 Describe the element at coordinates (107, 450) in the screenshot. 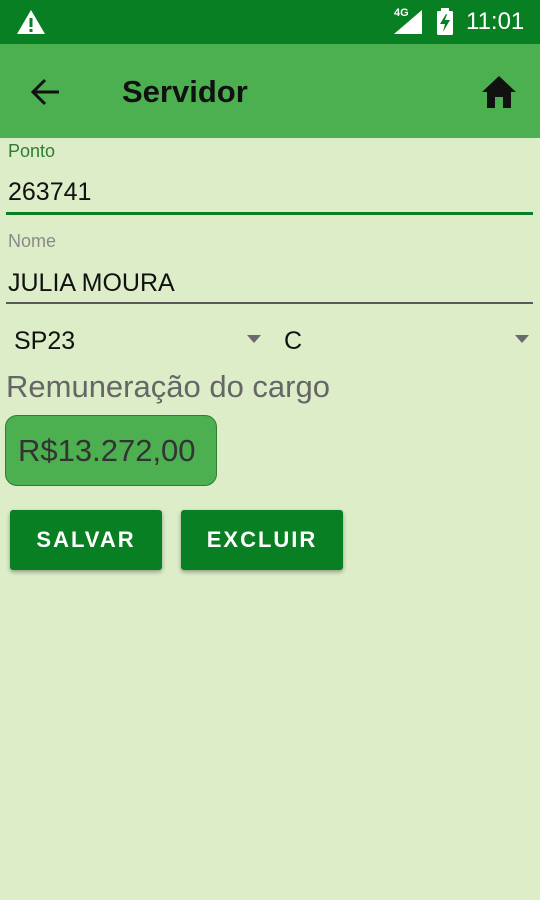

I see `salary-value: R$13.272,00` at that location.